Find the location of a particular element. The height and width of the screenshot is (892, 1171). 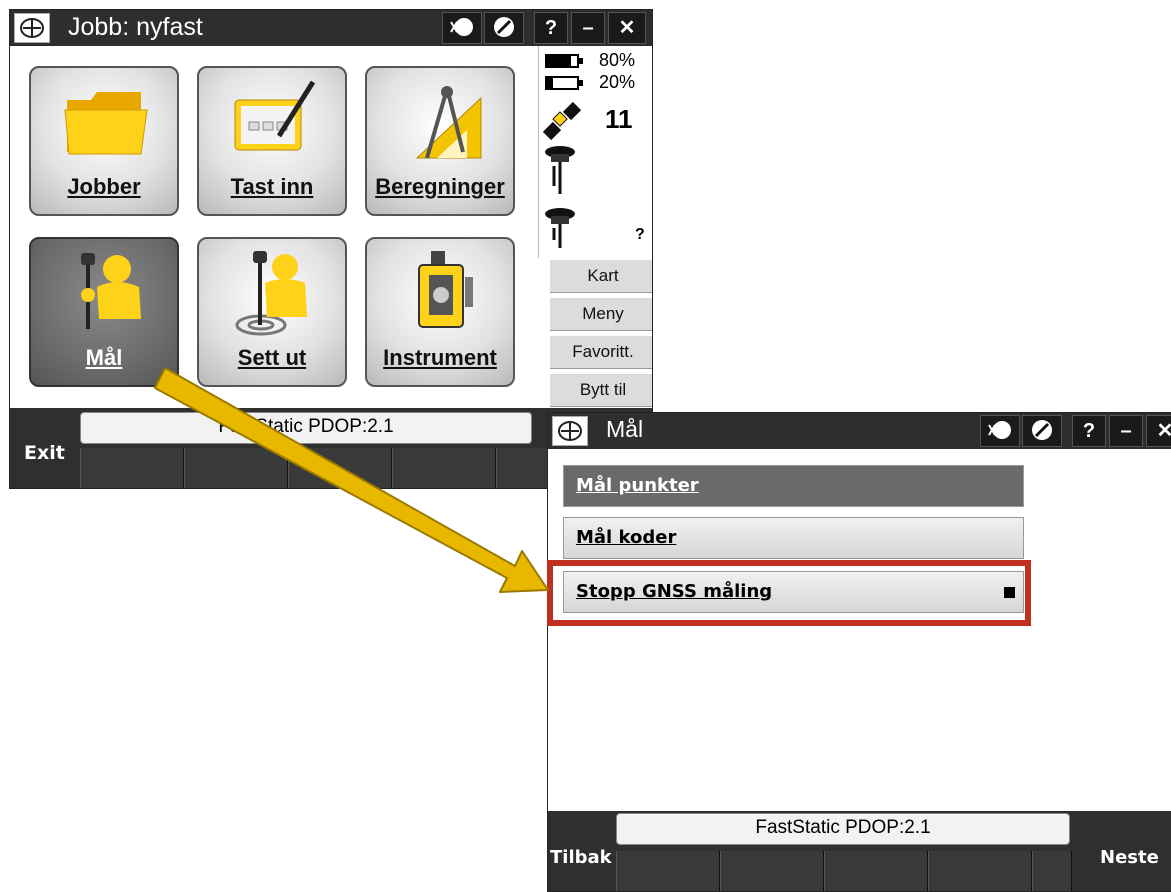

battery-2-percent: 20% is located at coordinates (617, 82).